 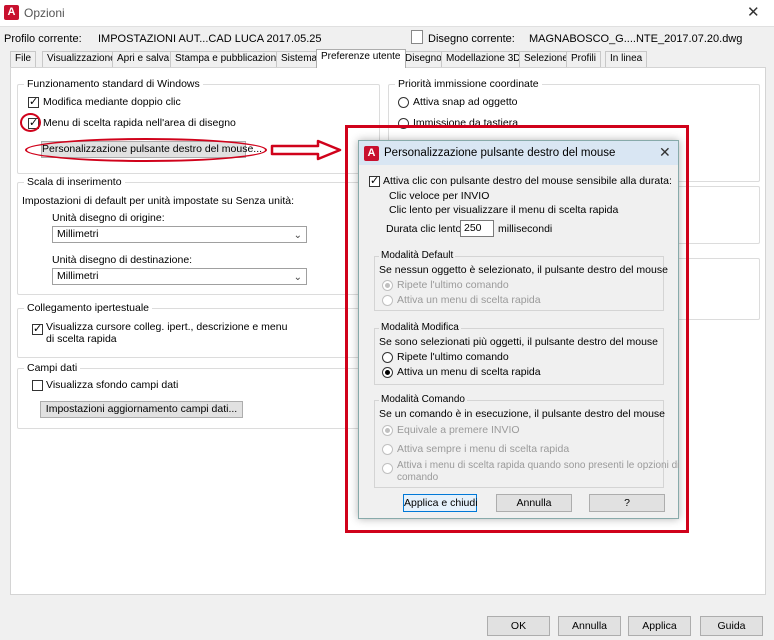 What do you see at coordinates (425, 229) in the screenshot?
I see `slow-duration-label: Durata clic lento:` at bounding box center [425, 229].